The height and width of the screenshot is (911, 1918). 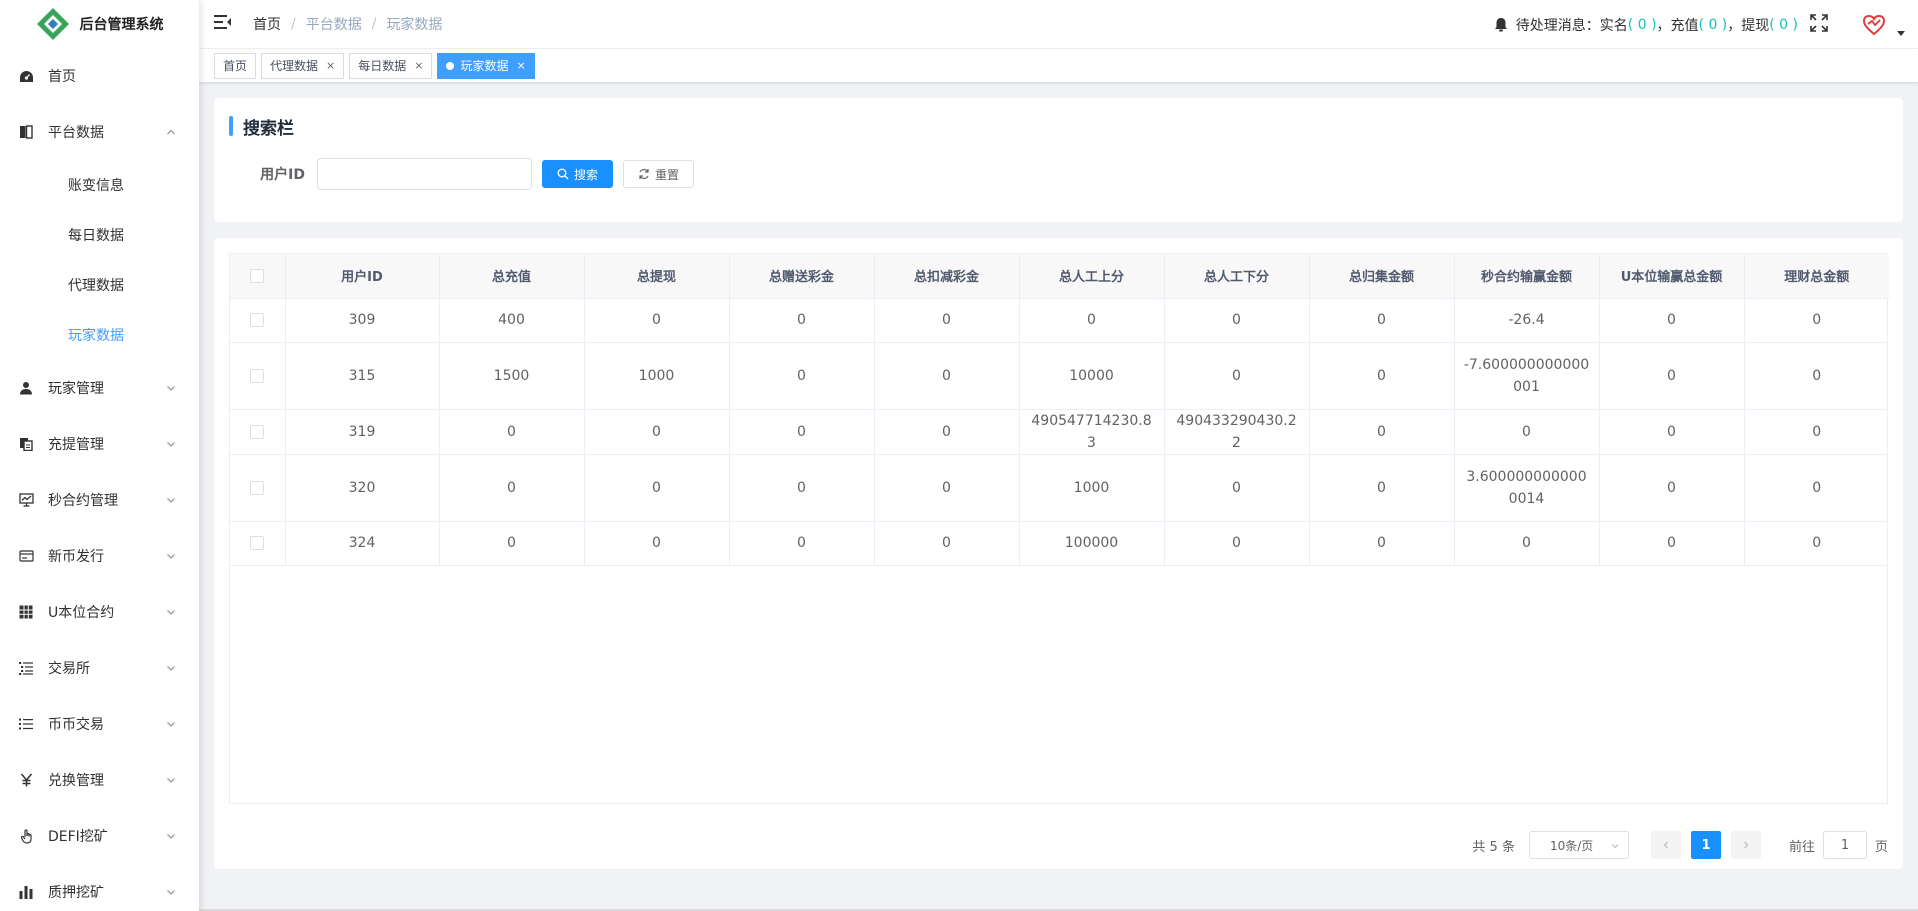 I want to click on tag-0: 首页, so click(x=235, y=65).